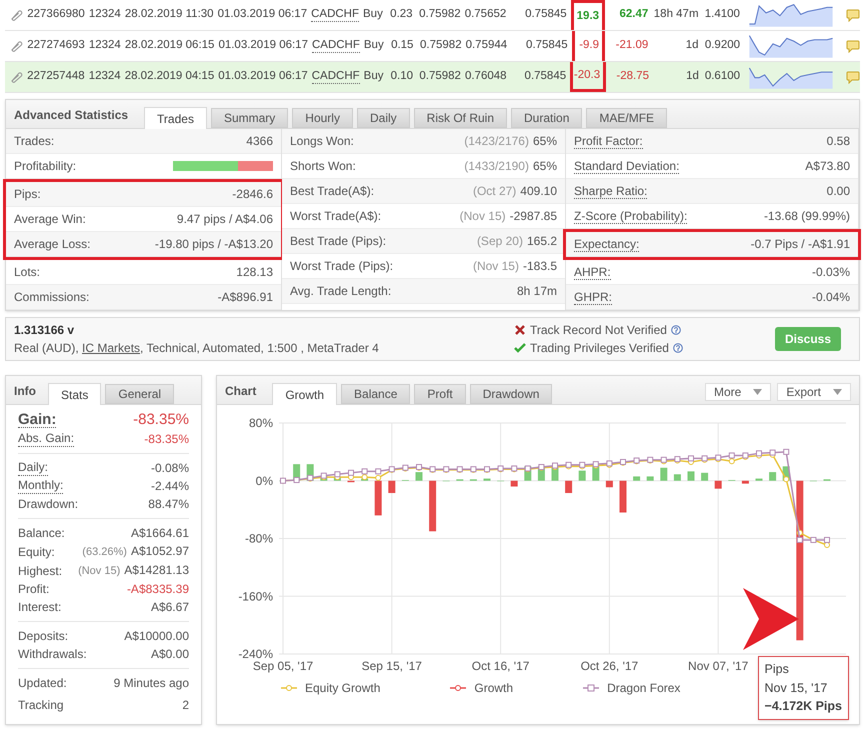 The height and width of the screenshot is (733, 865). What do you see at coordinates (392, 666) in the screenshot?
I see `x-axis-label: Sep 15, '17` at bounding box center [392, 666].